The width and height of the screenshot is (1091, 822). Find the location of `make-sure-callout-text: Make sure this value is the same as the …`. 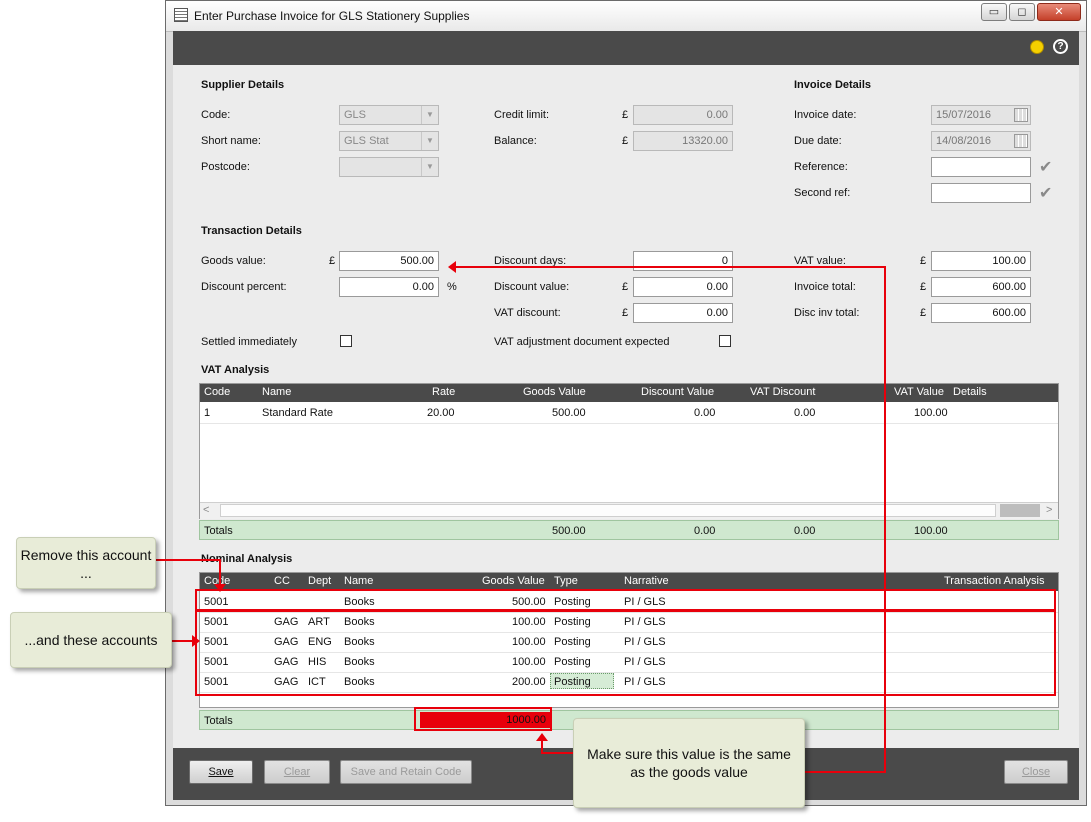

make-sure-callout-text: Make sure this value is the same as the … is located at coordinates (689, 763).